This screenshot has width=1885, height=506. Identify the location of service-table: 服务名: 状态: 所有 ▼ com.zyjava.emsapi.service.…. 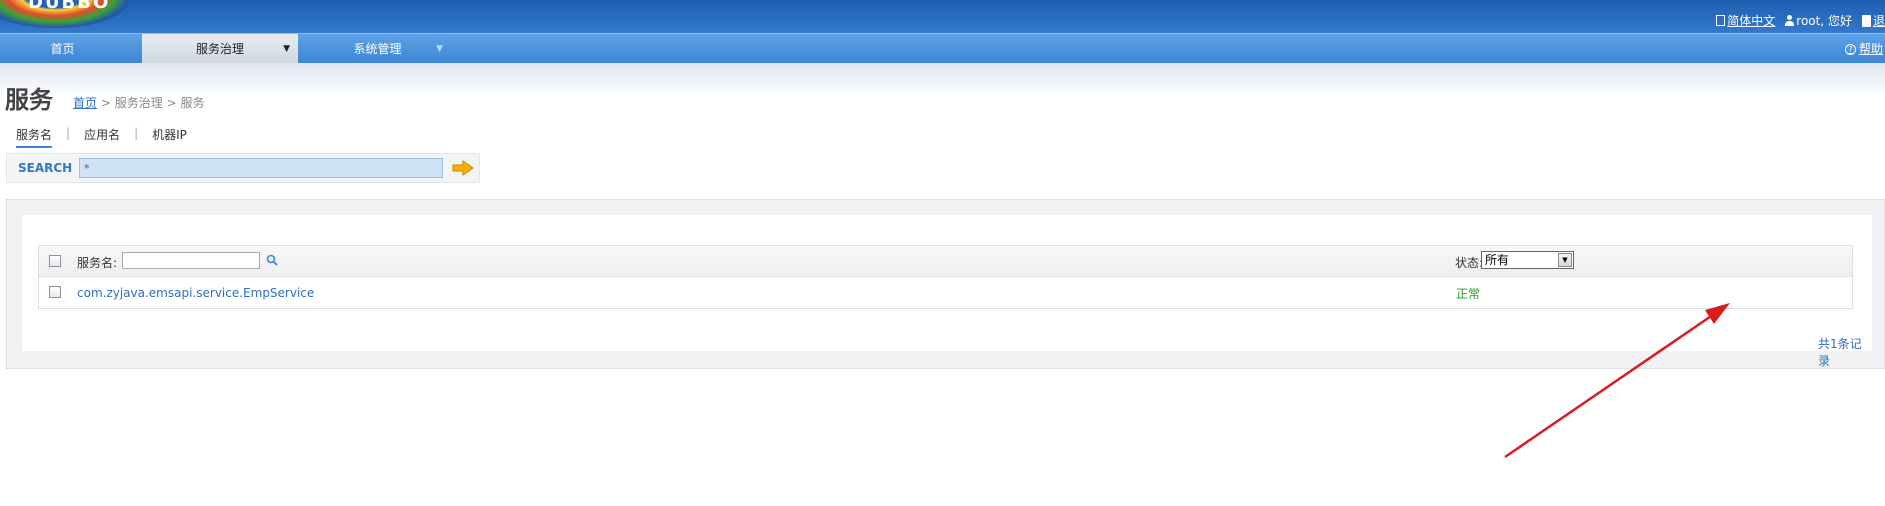
(945, 277).